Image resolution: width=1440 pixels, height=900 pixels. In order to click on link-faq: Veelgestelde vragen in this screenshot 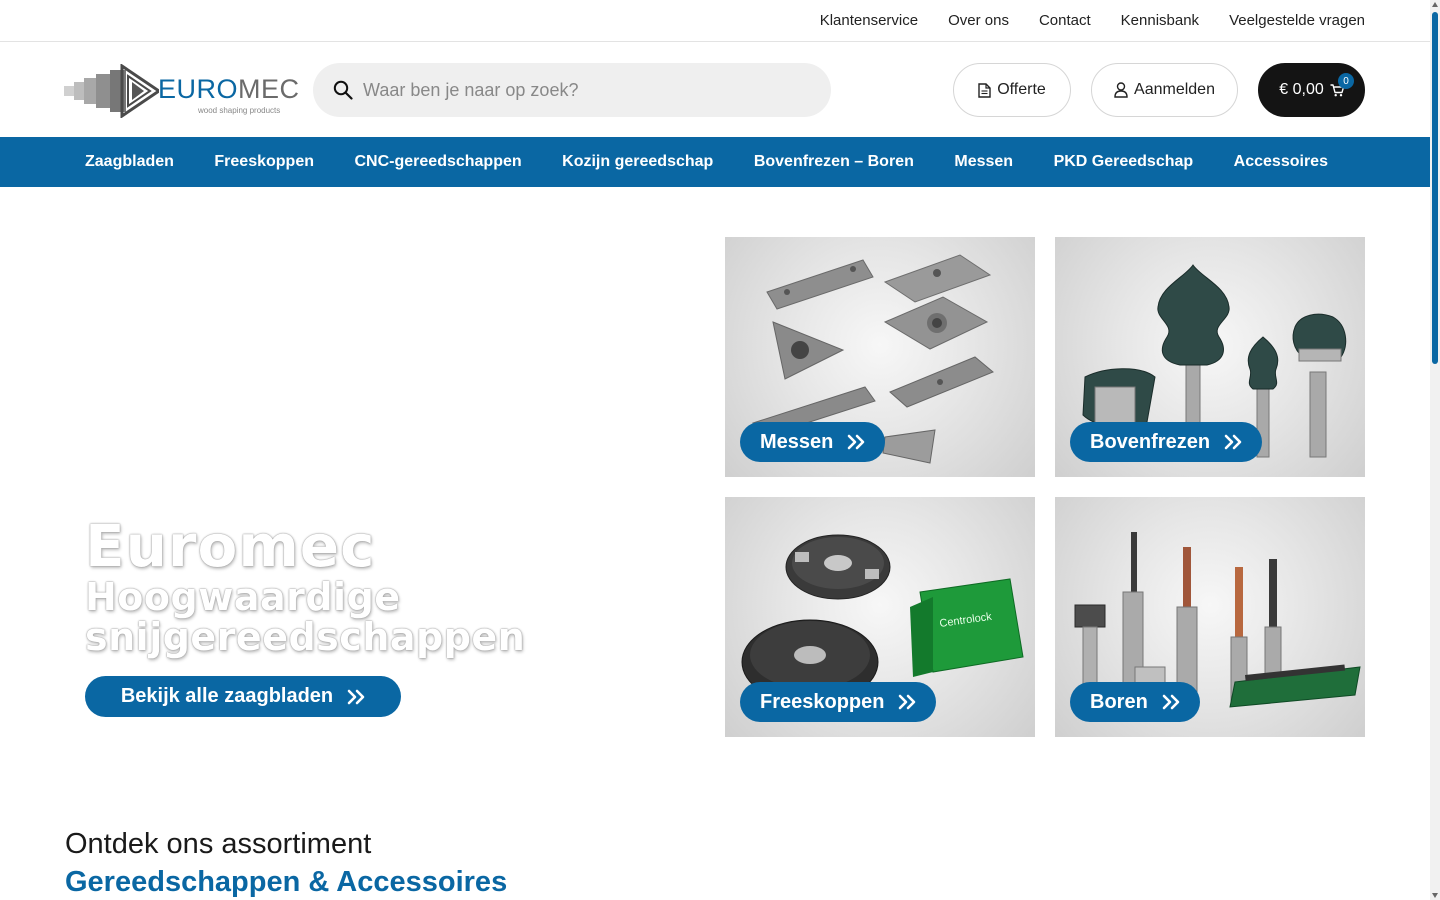, I will do `click(1297, 20)`.